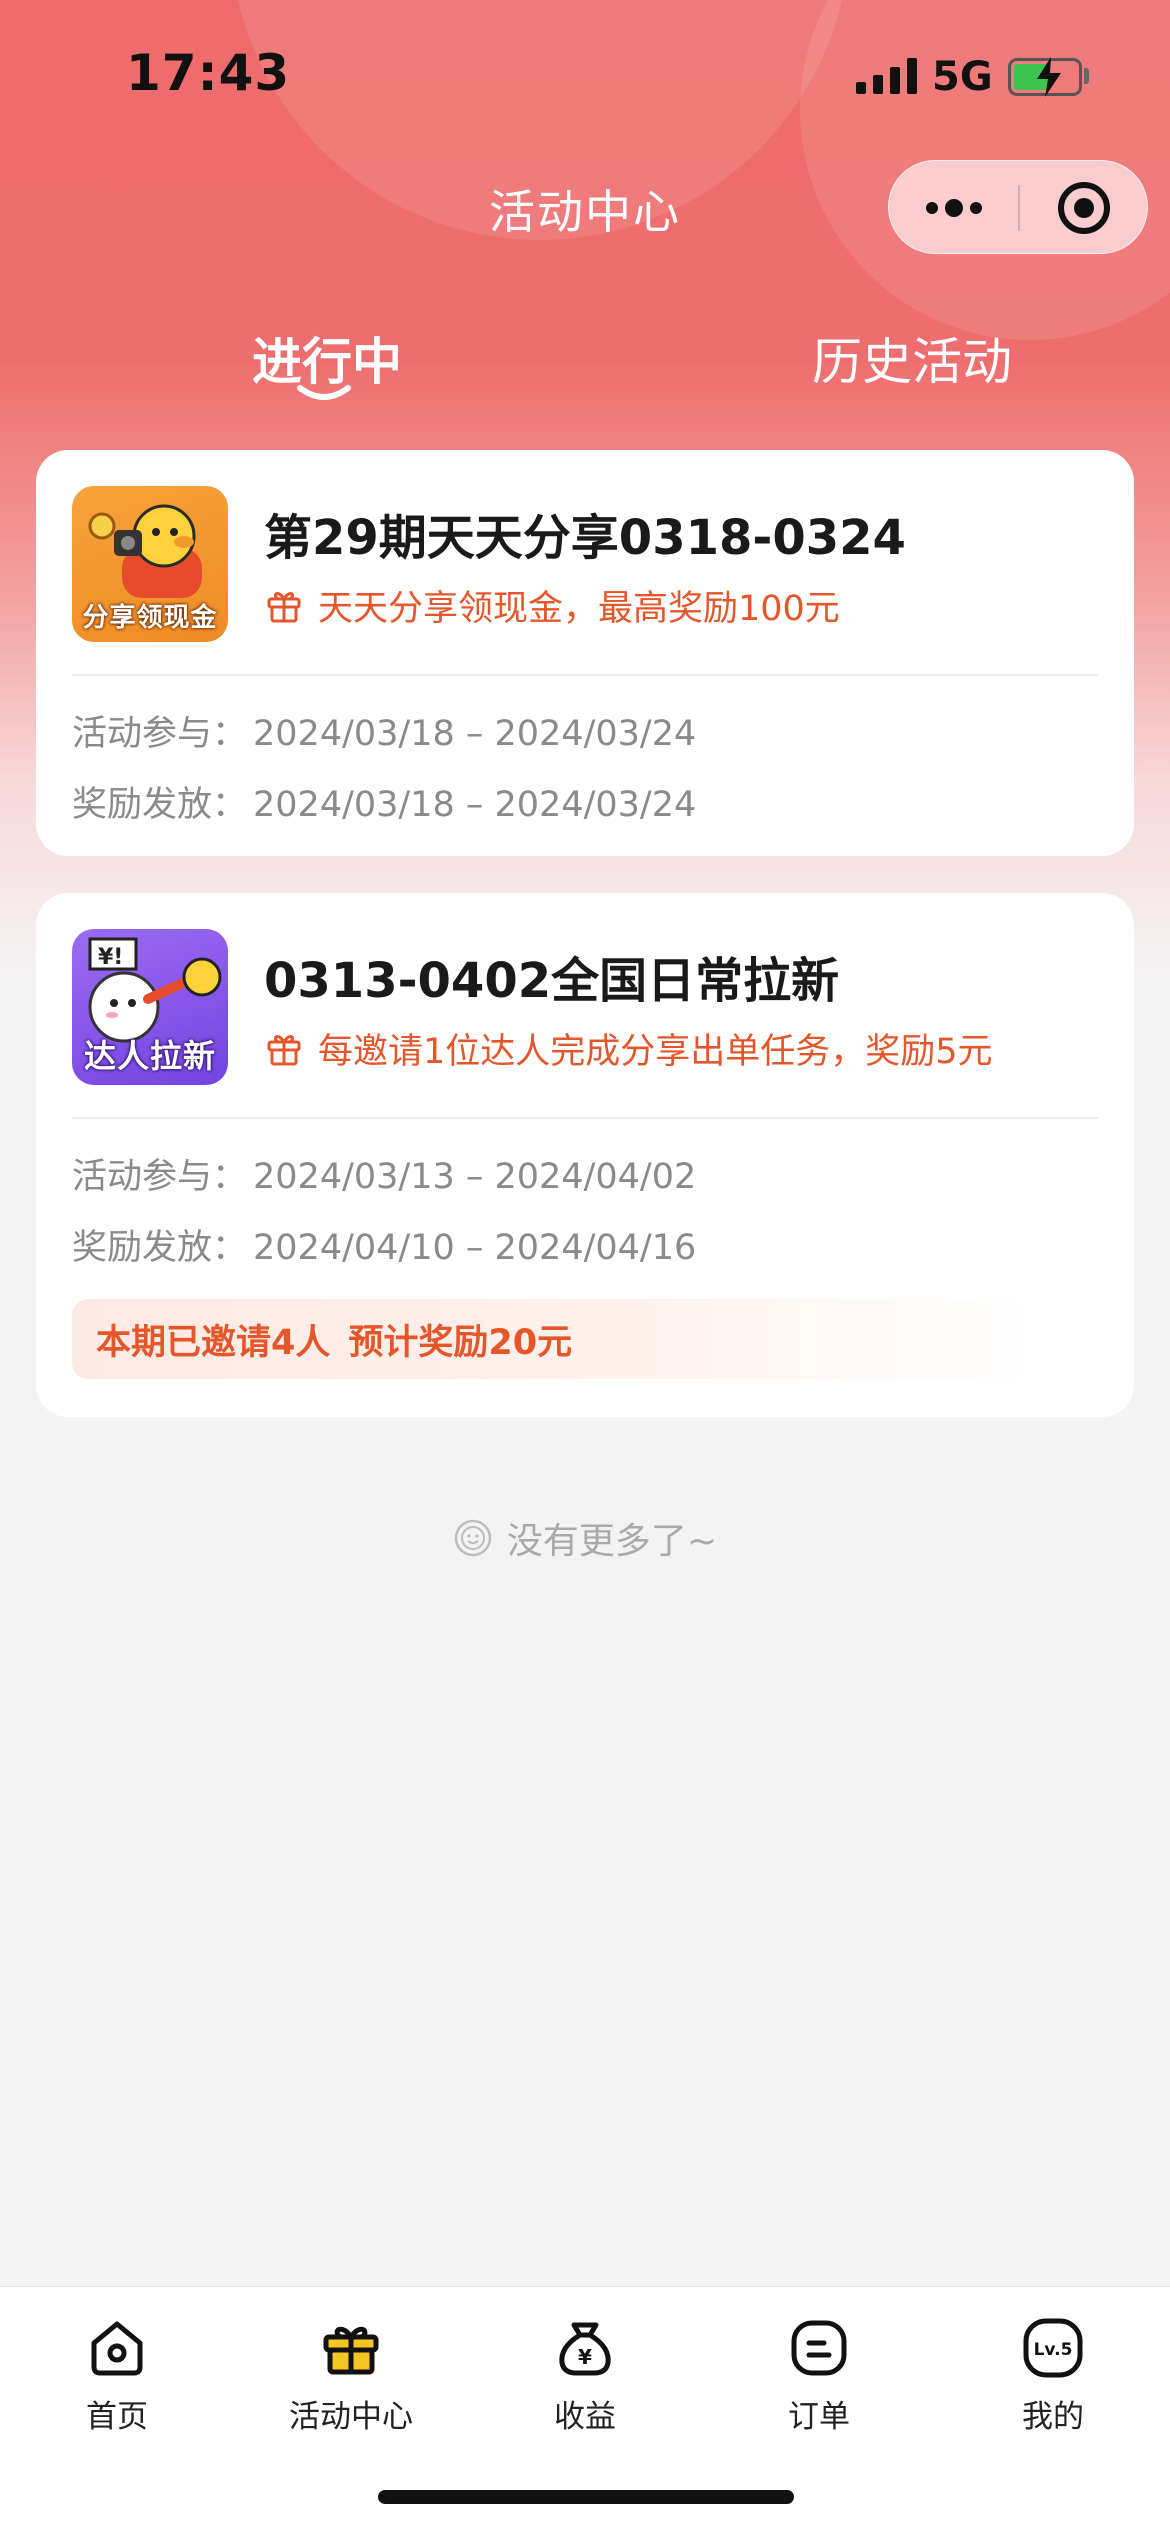 The width and height of the screenshot is (1170, 2532). What do you see at coordinates (213, 1342) in the screenshot?
I see `invited-count-text: 本期已邀请4人` at bounding box center [213, 1342].